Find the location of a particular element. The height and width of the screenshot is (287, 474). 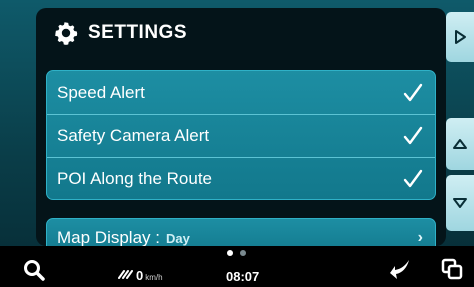

scroll-up-button is located at coordinates (460, 144).